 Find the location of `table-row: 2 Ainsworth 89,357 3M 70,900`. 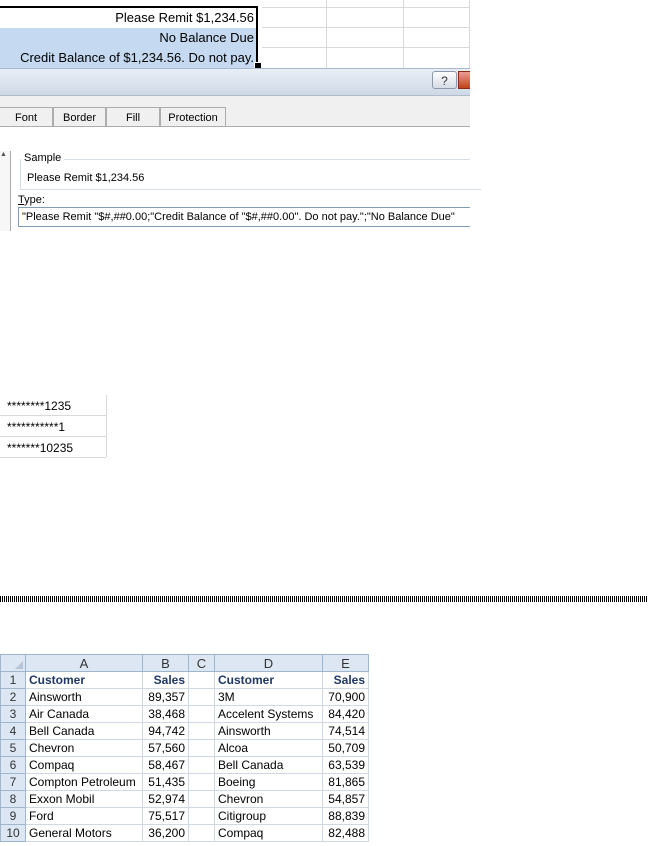

table-row: 2 Ainsworth 89,357 3M 70,900 is located at coordinates (184, 697).